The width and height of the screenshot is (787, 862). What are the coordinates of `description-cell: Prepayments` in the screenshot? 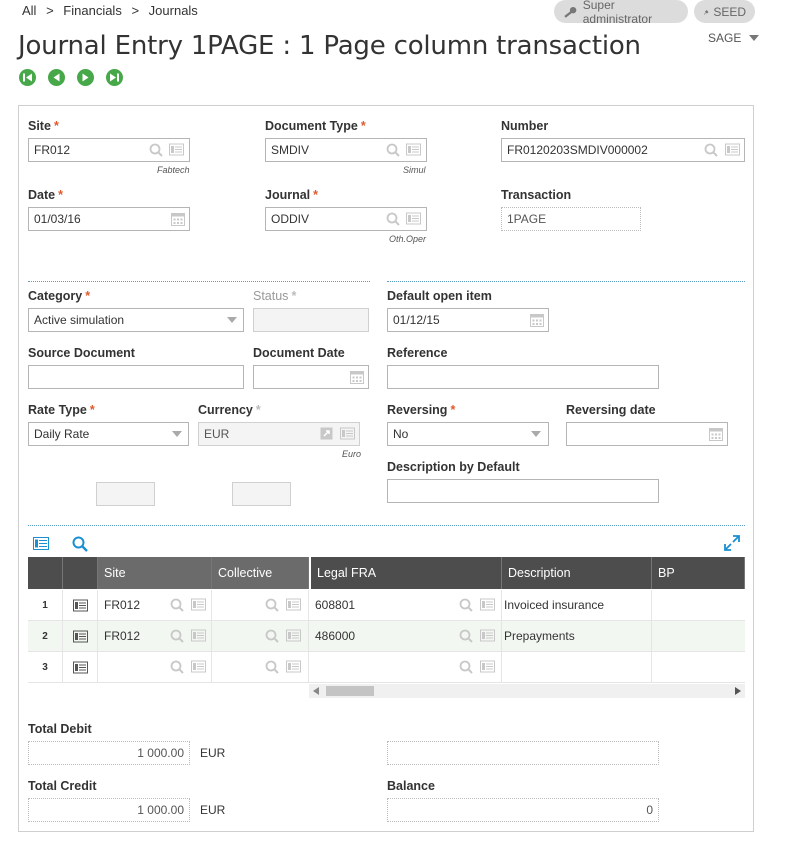 It's located at (577, 636).